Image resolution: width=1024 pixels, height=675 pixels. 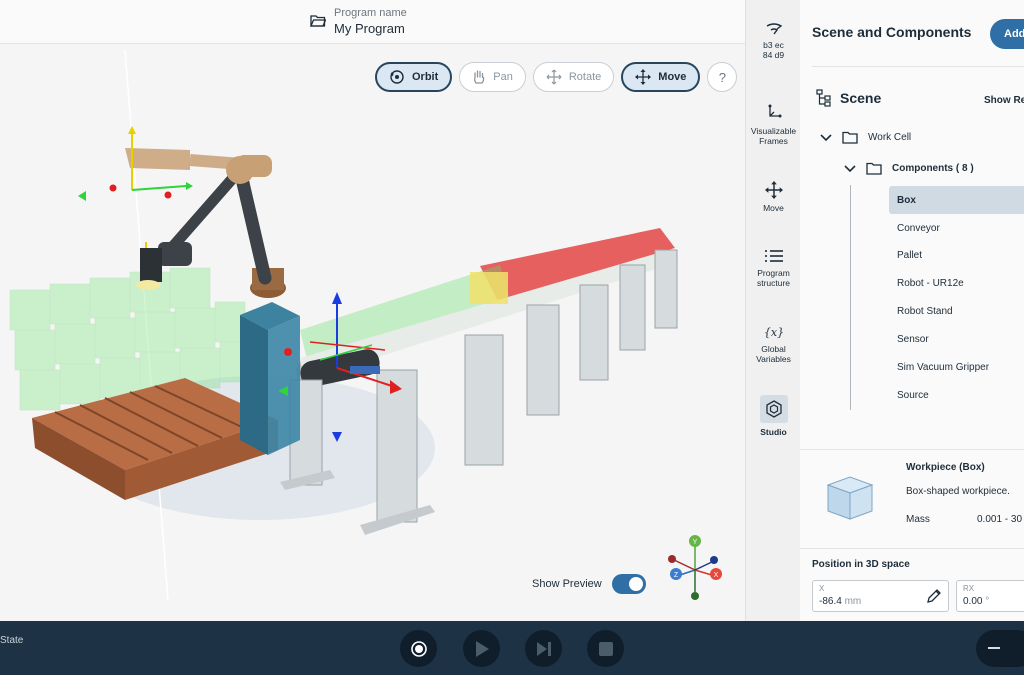 What do you see at coordinates (987, 601) in the screenshot?
I see `rx-unit: °` at bounding box center [987, 601].